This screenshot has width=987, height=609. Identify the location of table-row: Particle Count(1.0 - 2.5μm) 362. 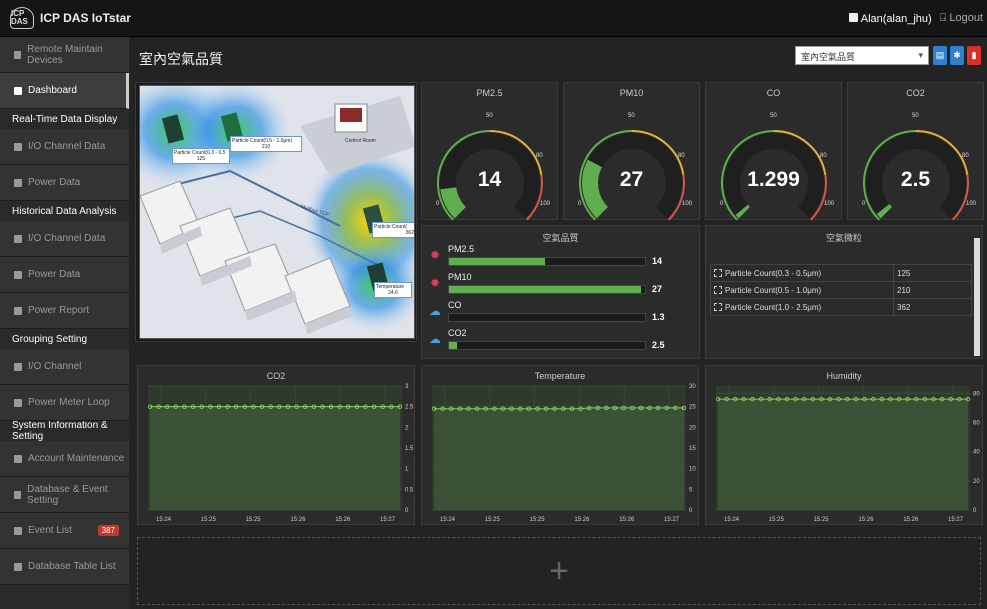
(841, 307).